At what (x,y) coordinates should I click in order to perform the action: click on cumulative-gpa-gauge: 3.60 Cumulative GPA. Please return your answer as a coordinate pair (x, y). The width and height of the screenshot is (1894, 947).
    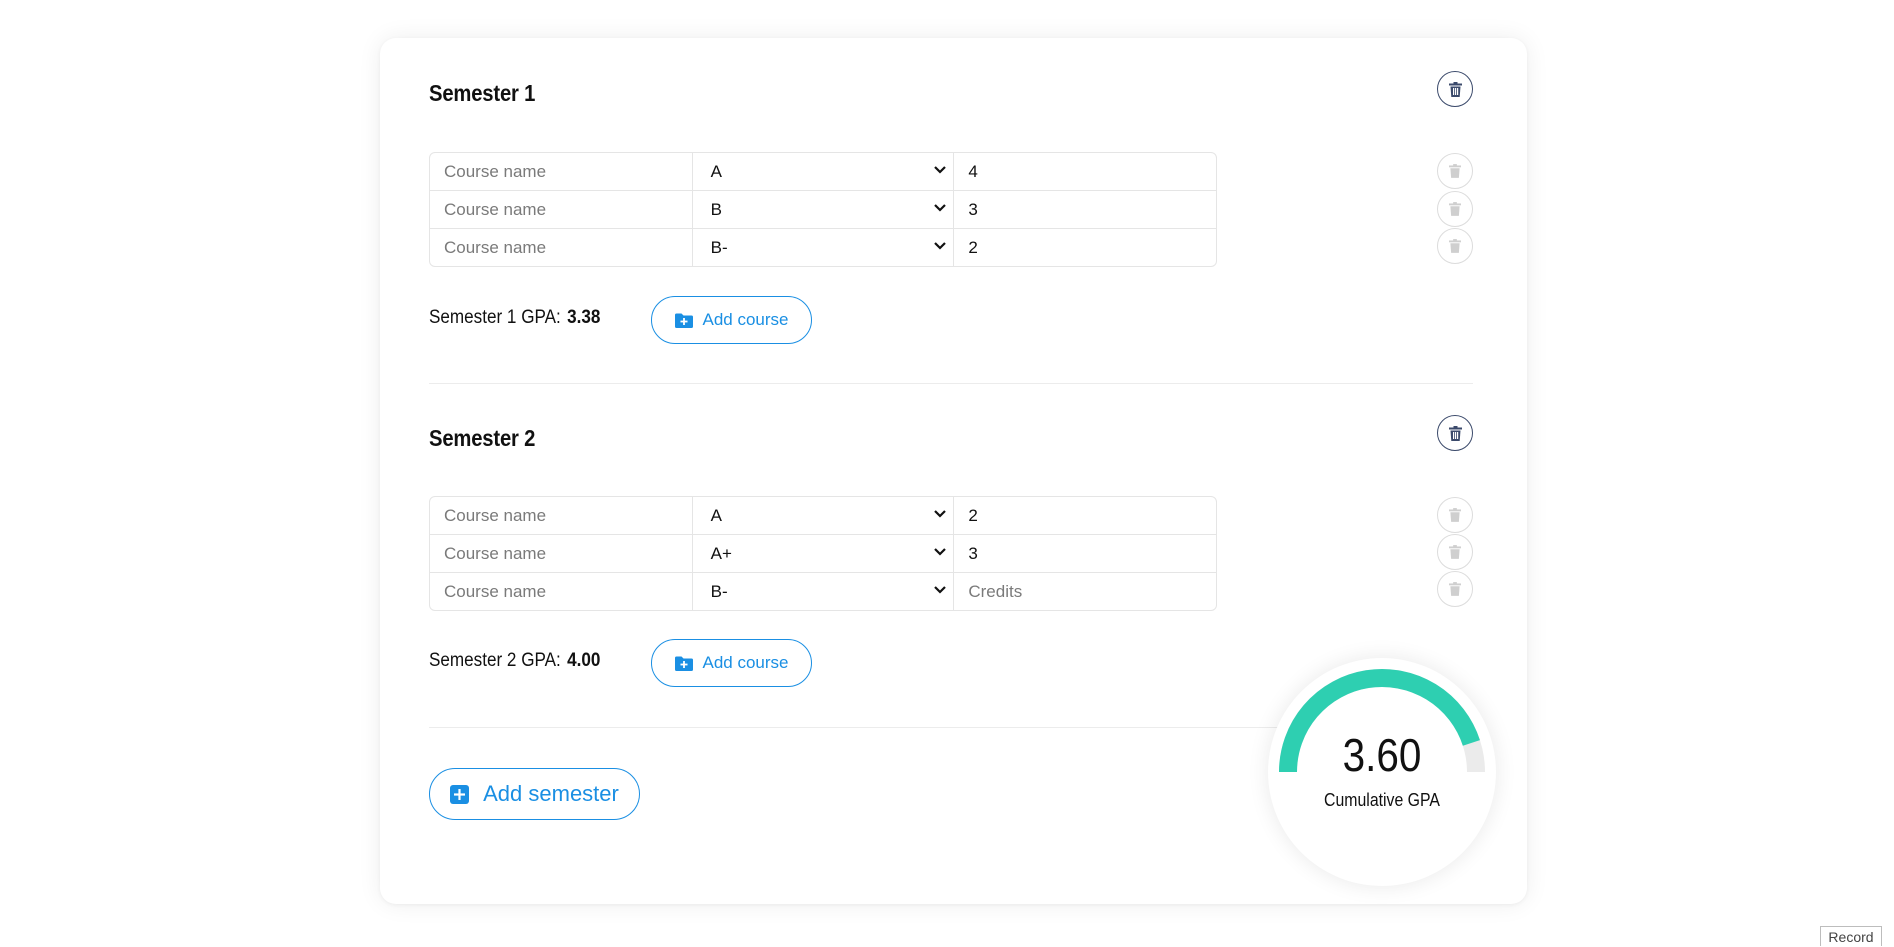
    Looking at the image, I should click on (1382, 772).